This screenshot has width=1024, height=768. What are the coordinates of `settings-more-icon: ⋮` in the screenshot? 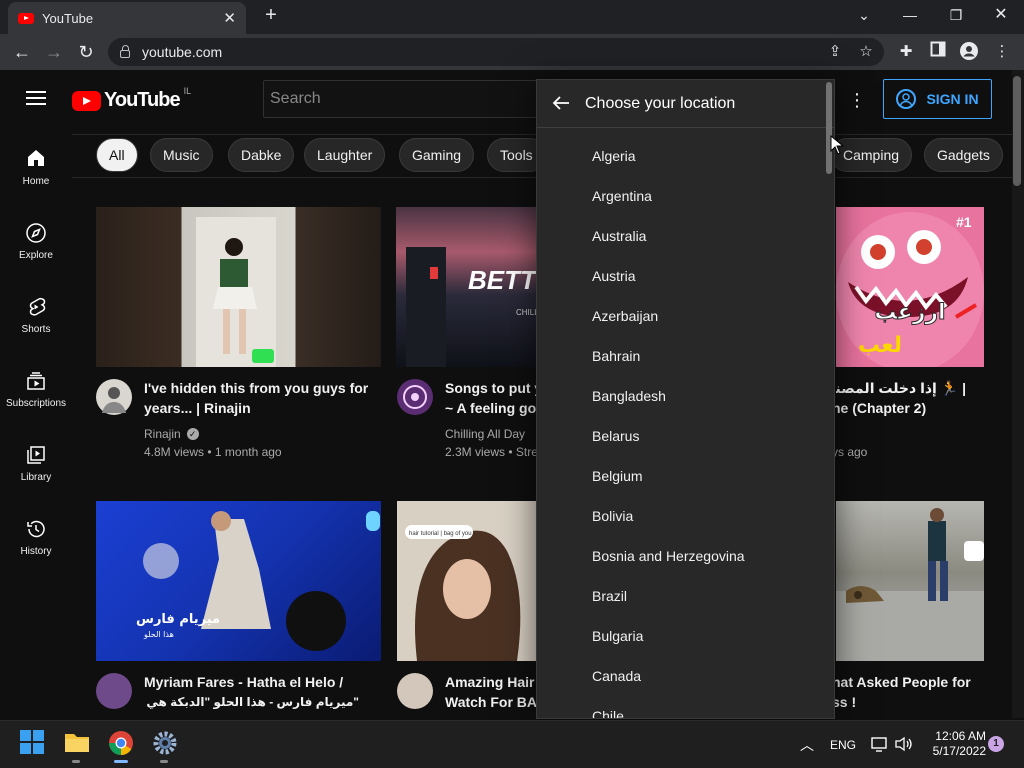 It's located at (857, 100).